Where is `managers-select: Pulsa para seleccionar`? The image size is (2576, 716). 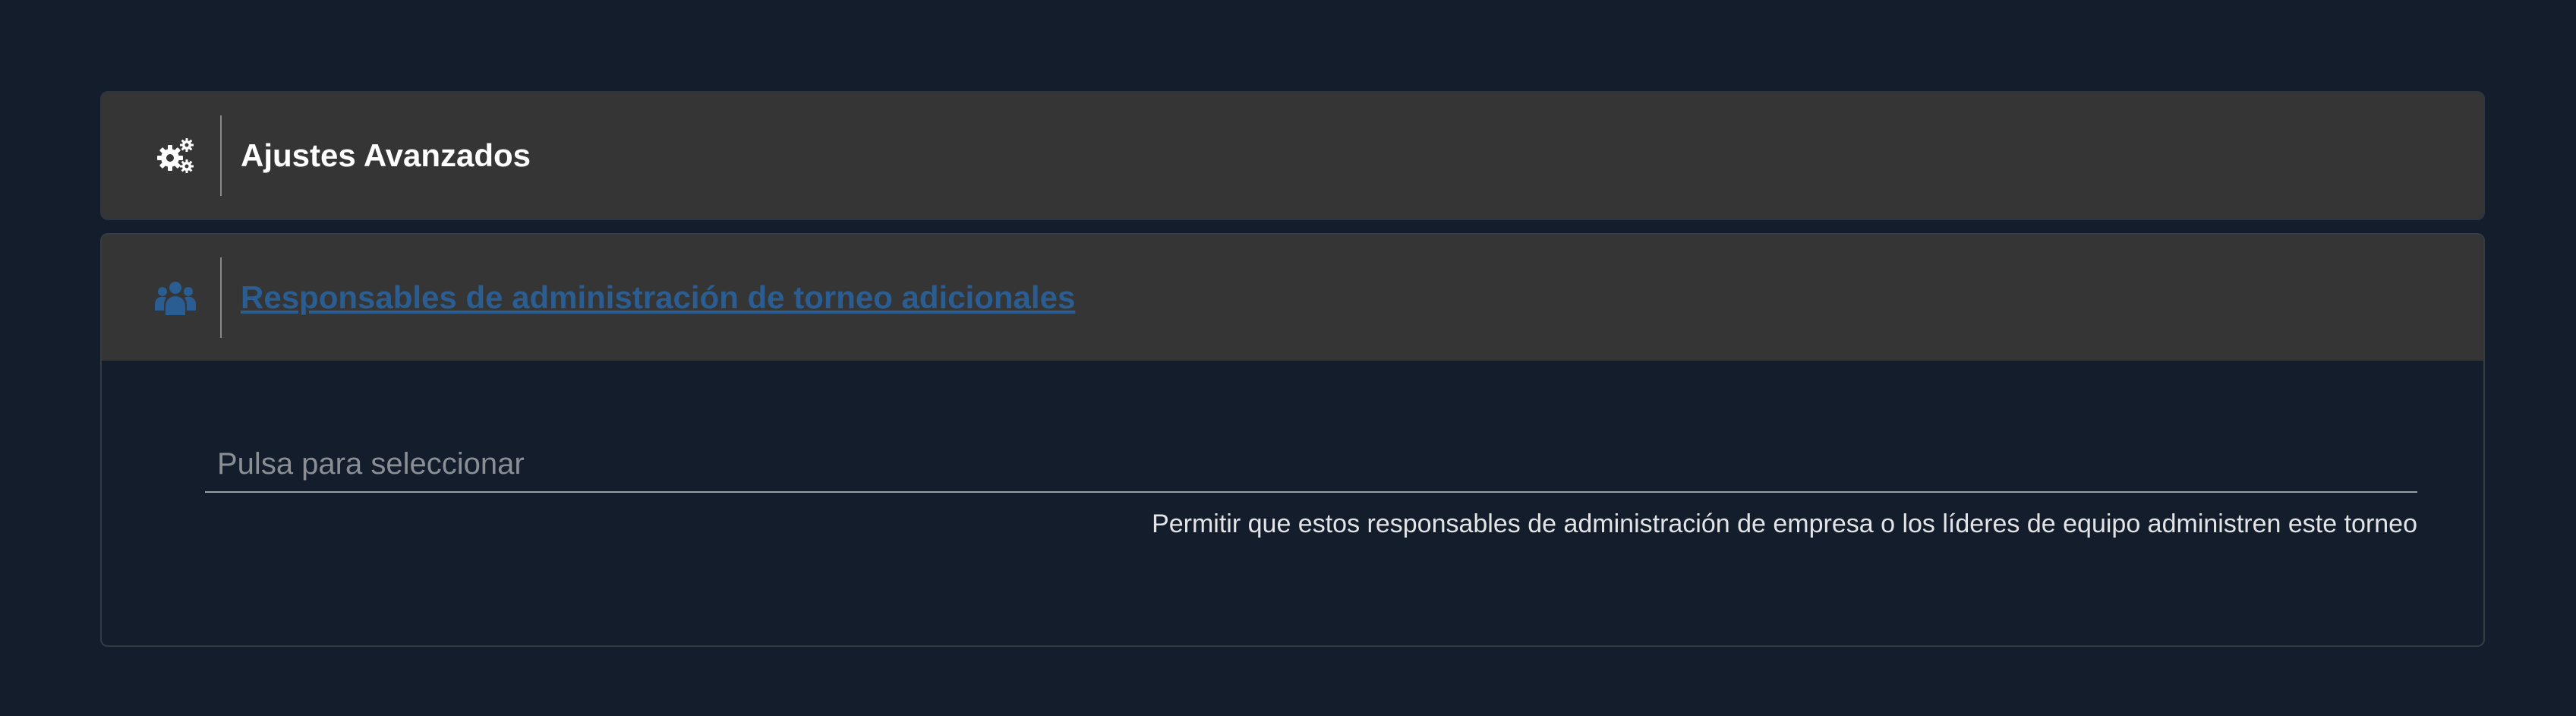
managers-select: Pulsa para seleccionar is located at coordinates (1311, 462).